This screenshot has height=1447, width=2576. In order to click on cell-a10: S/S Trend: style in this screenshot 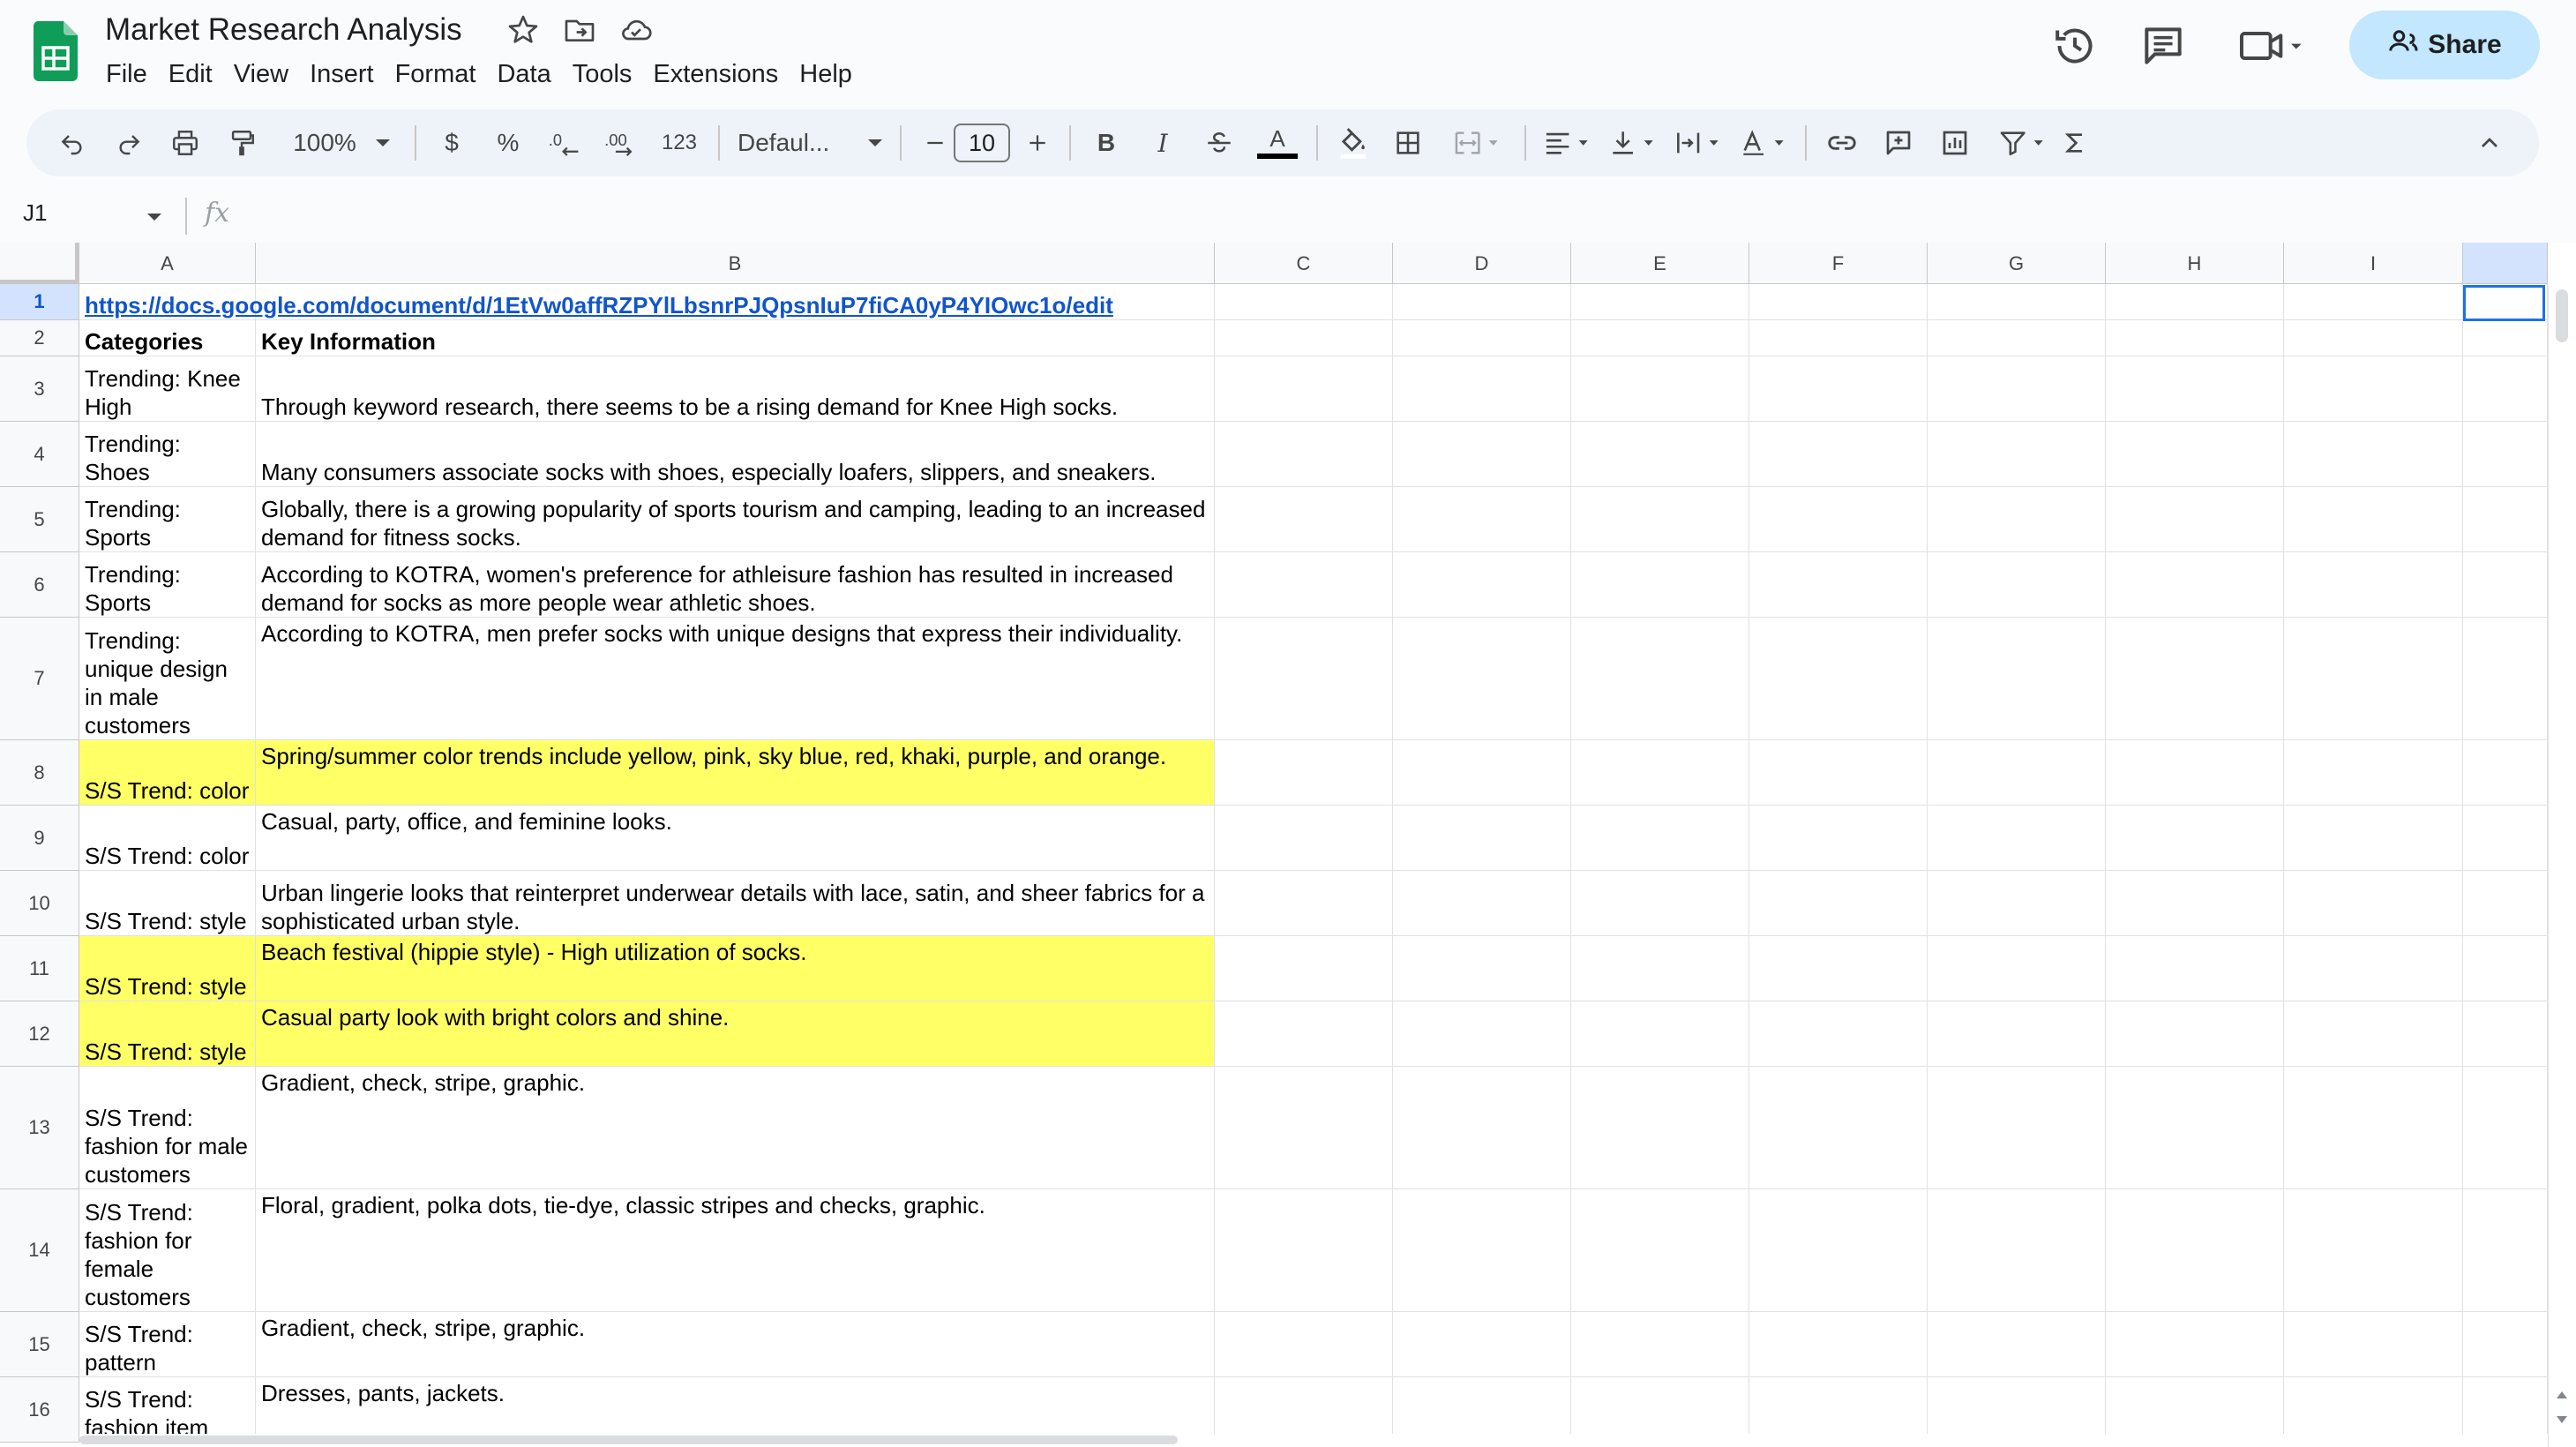, I will do `click(168, 903)`.